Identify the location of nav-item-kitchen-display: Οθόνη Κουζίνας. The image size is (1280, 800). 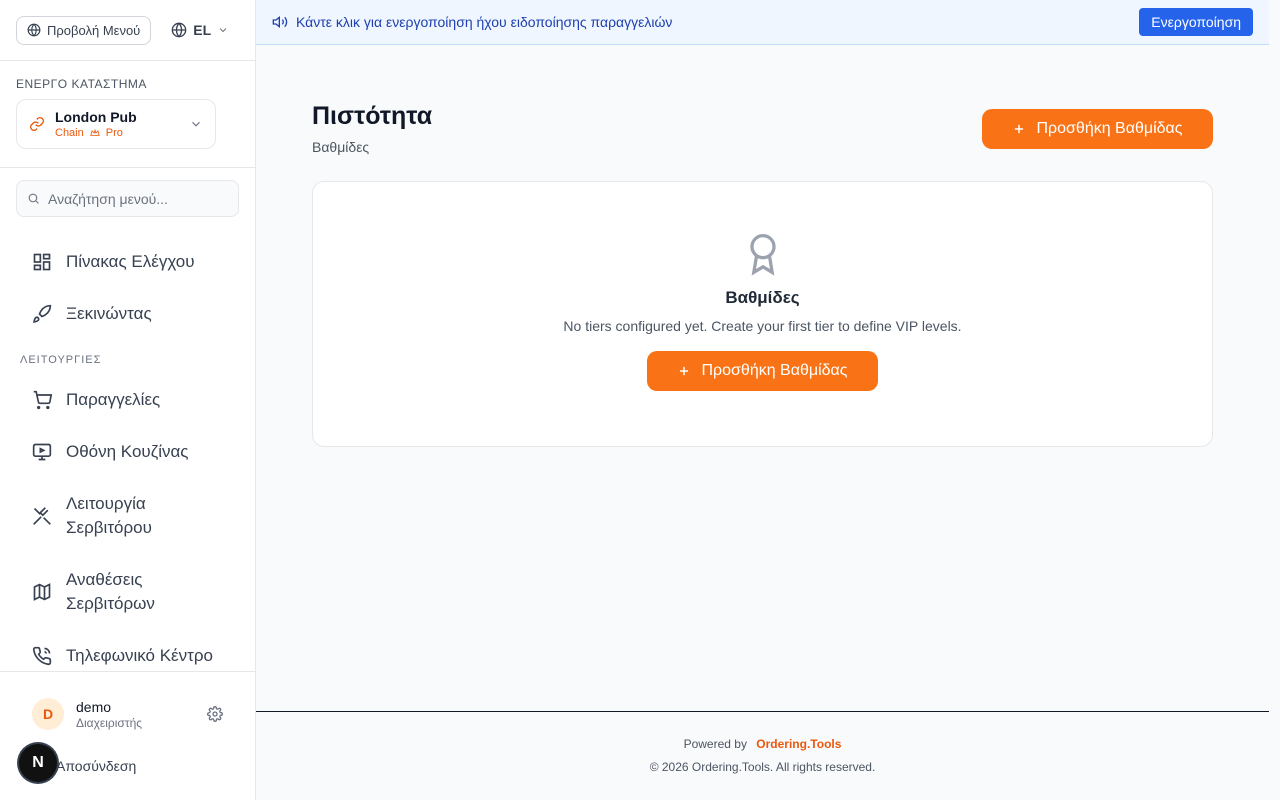
(127, 452).